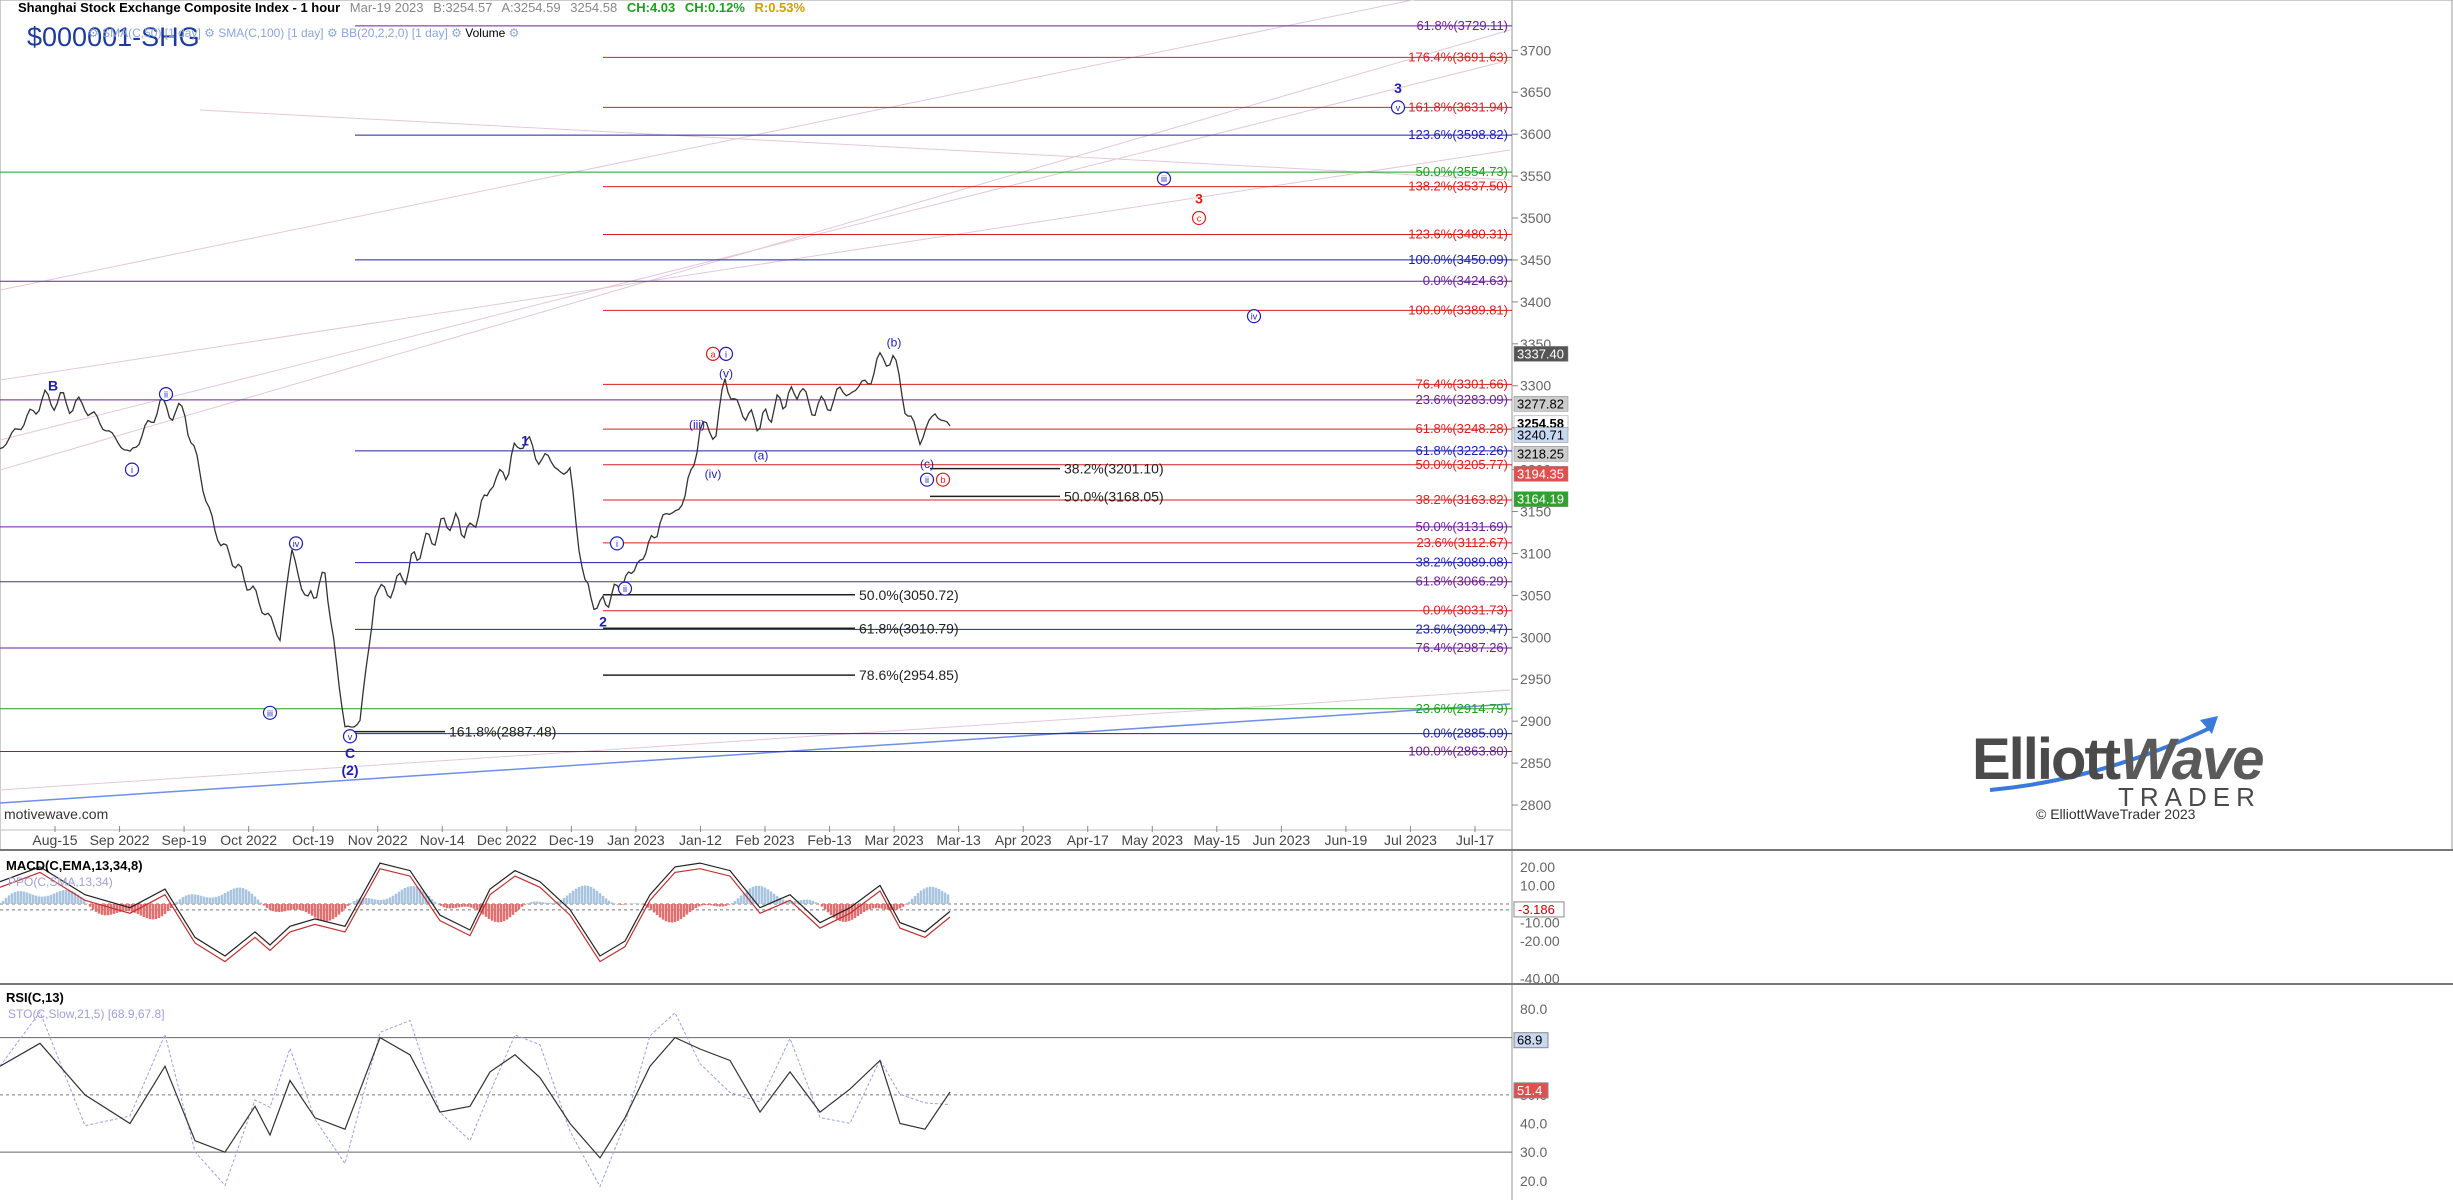  I want to click on wave-label: (a), so click(761, 456).